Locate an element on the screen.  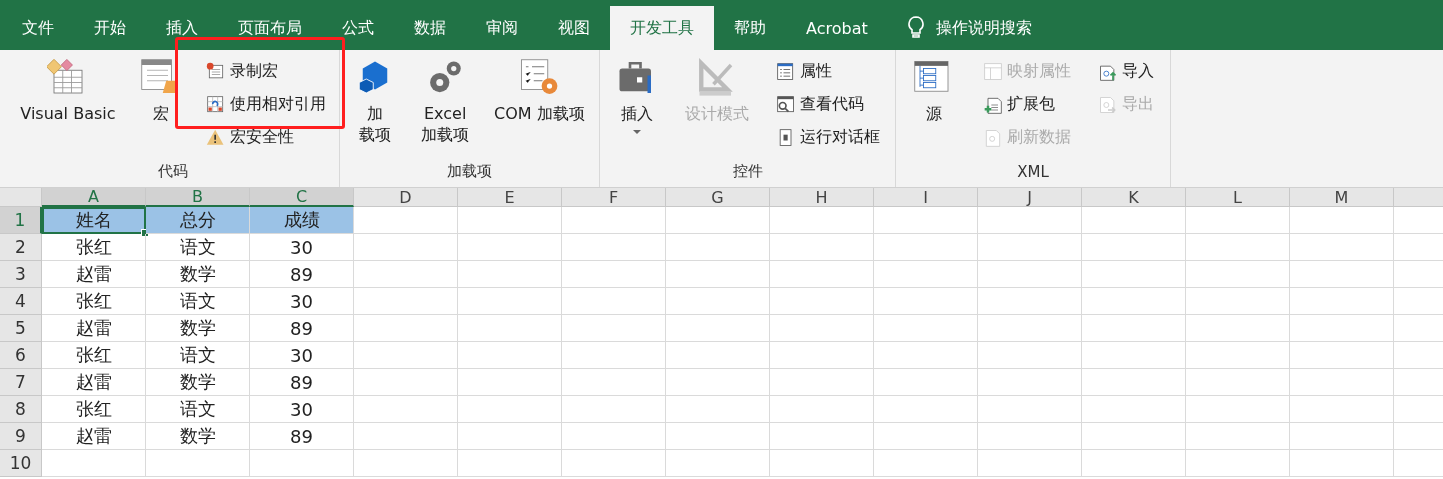
column-header: M is located at coordinates (1342, 197).